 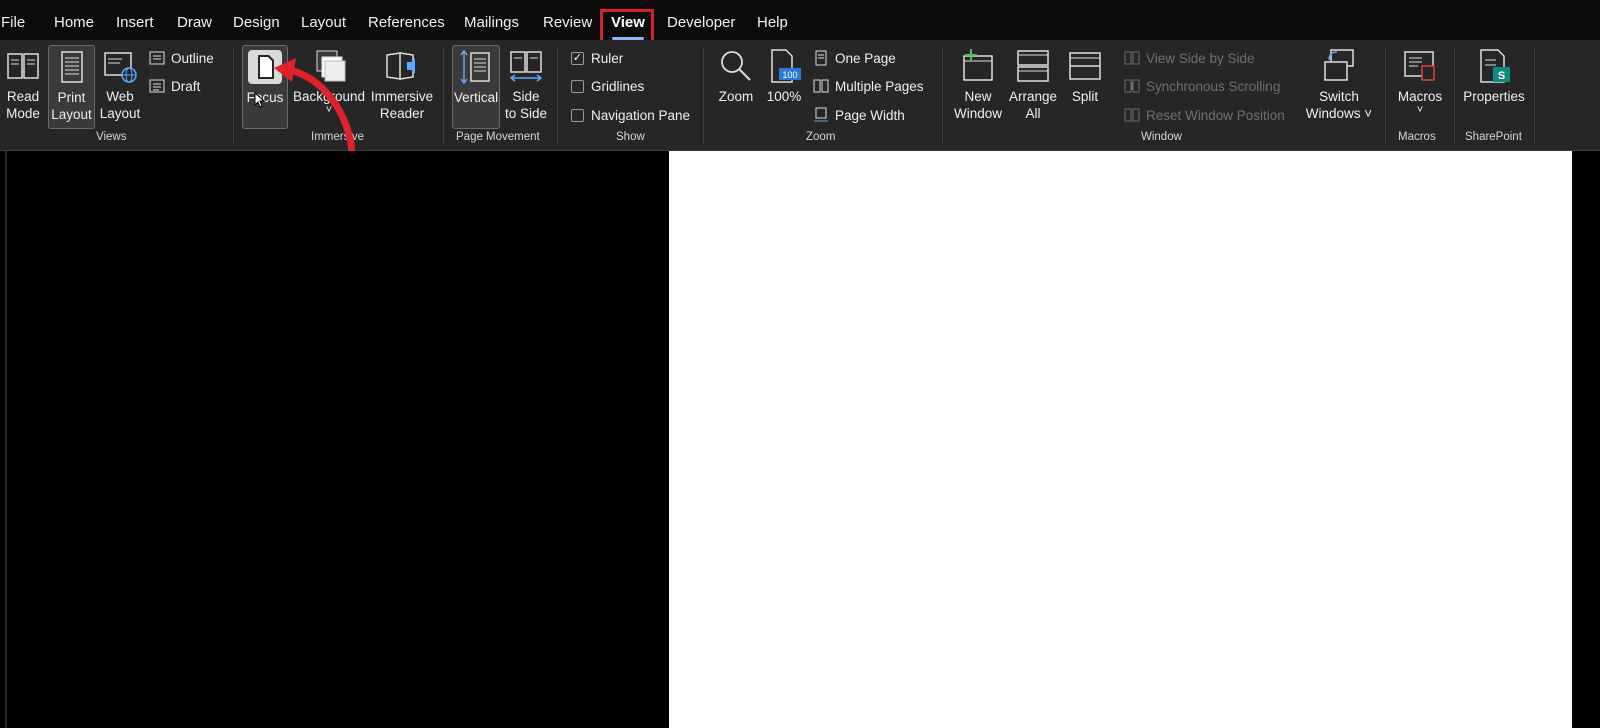 What do you see at coordinates (338, 137) in the screenshot?
I see `immersive-group-label: Immersive` at bounding box center [338, 137].